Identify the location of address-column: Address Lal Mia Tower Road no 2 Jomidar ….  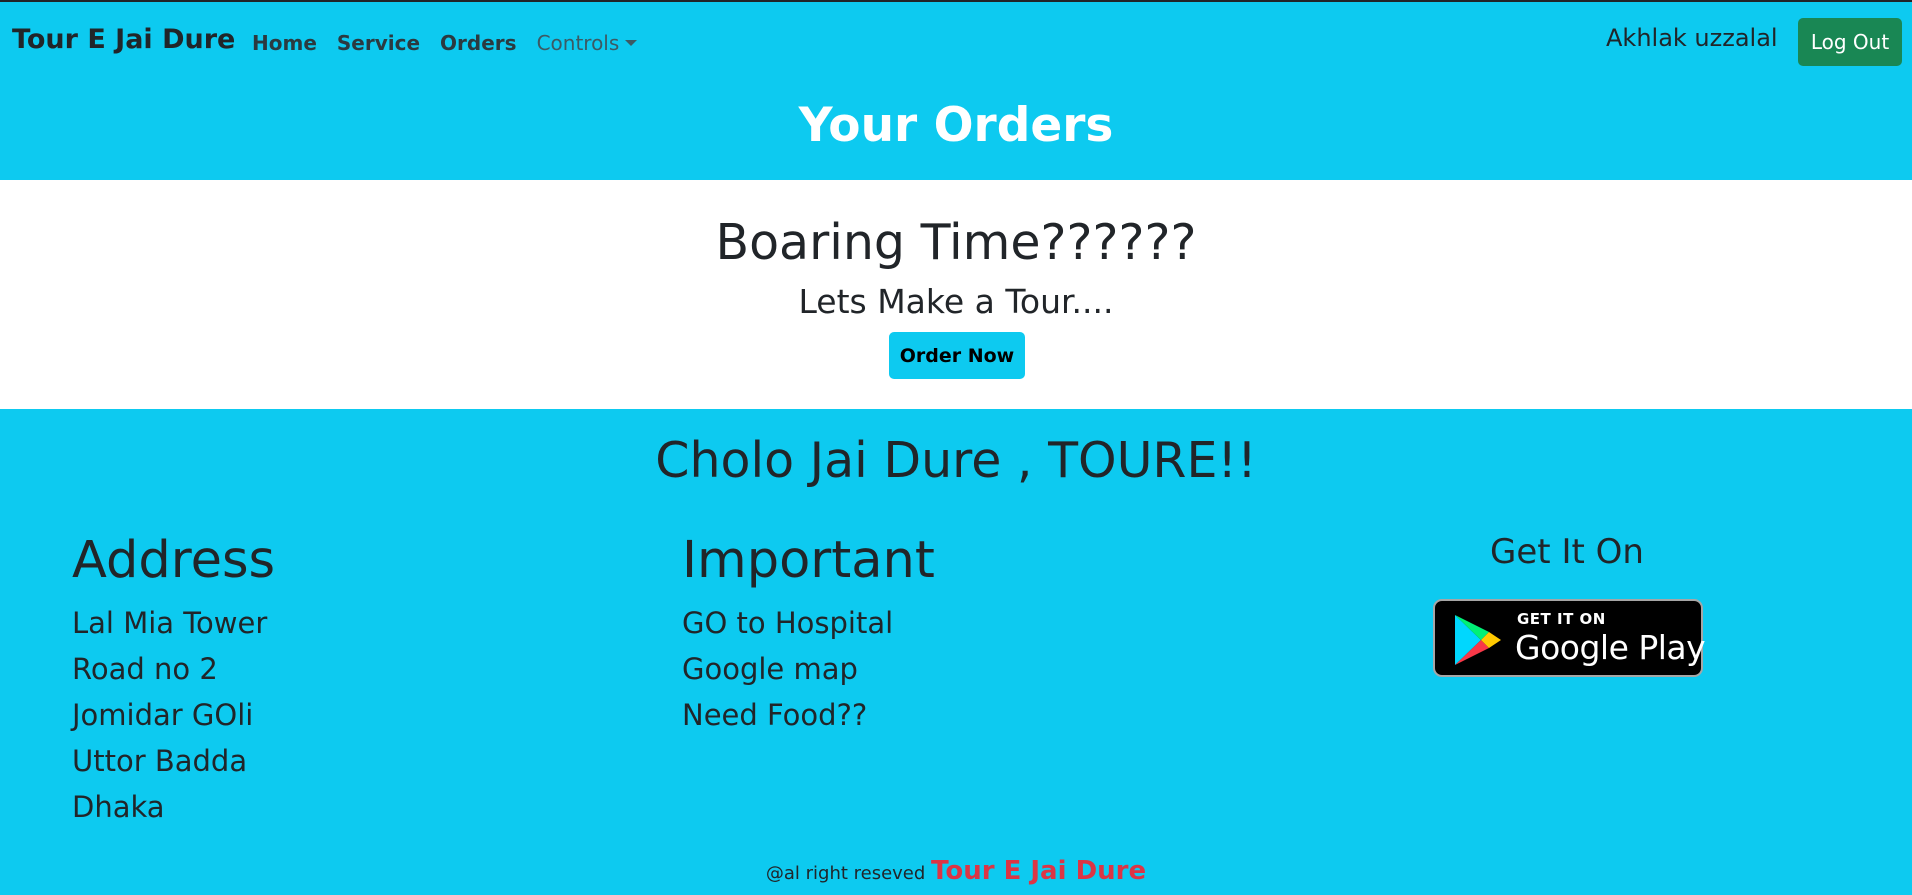
(173, 680).